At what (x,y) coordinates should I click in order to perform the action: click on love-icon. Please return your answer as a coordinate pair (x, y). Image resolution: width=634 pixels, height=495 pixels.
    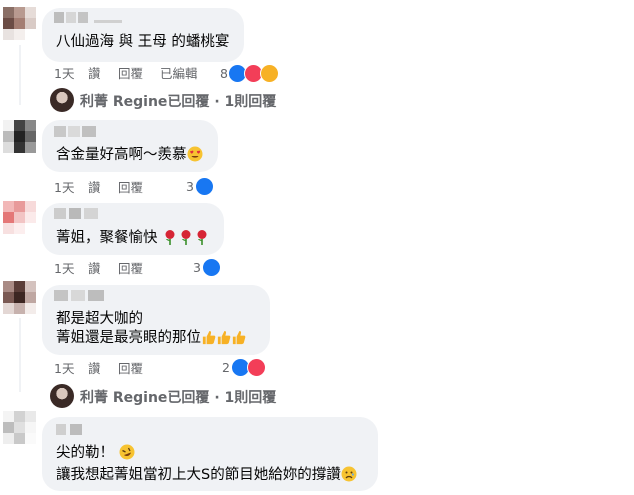
    Looking at the image, I should click on (256, 367).